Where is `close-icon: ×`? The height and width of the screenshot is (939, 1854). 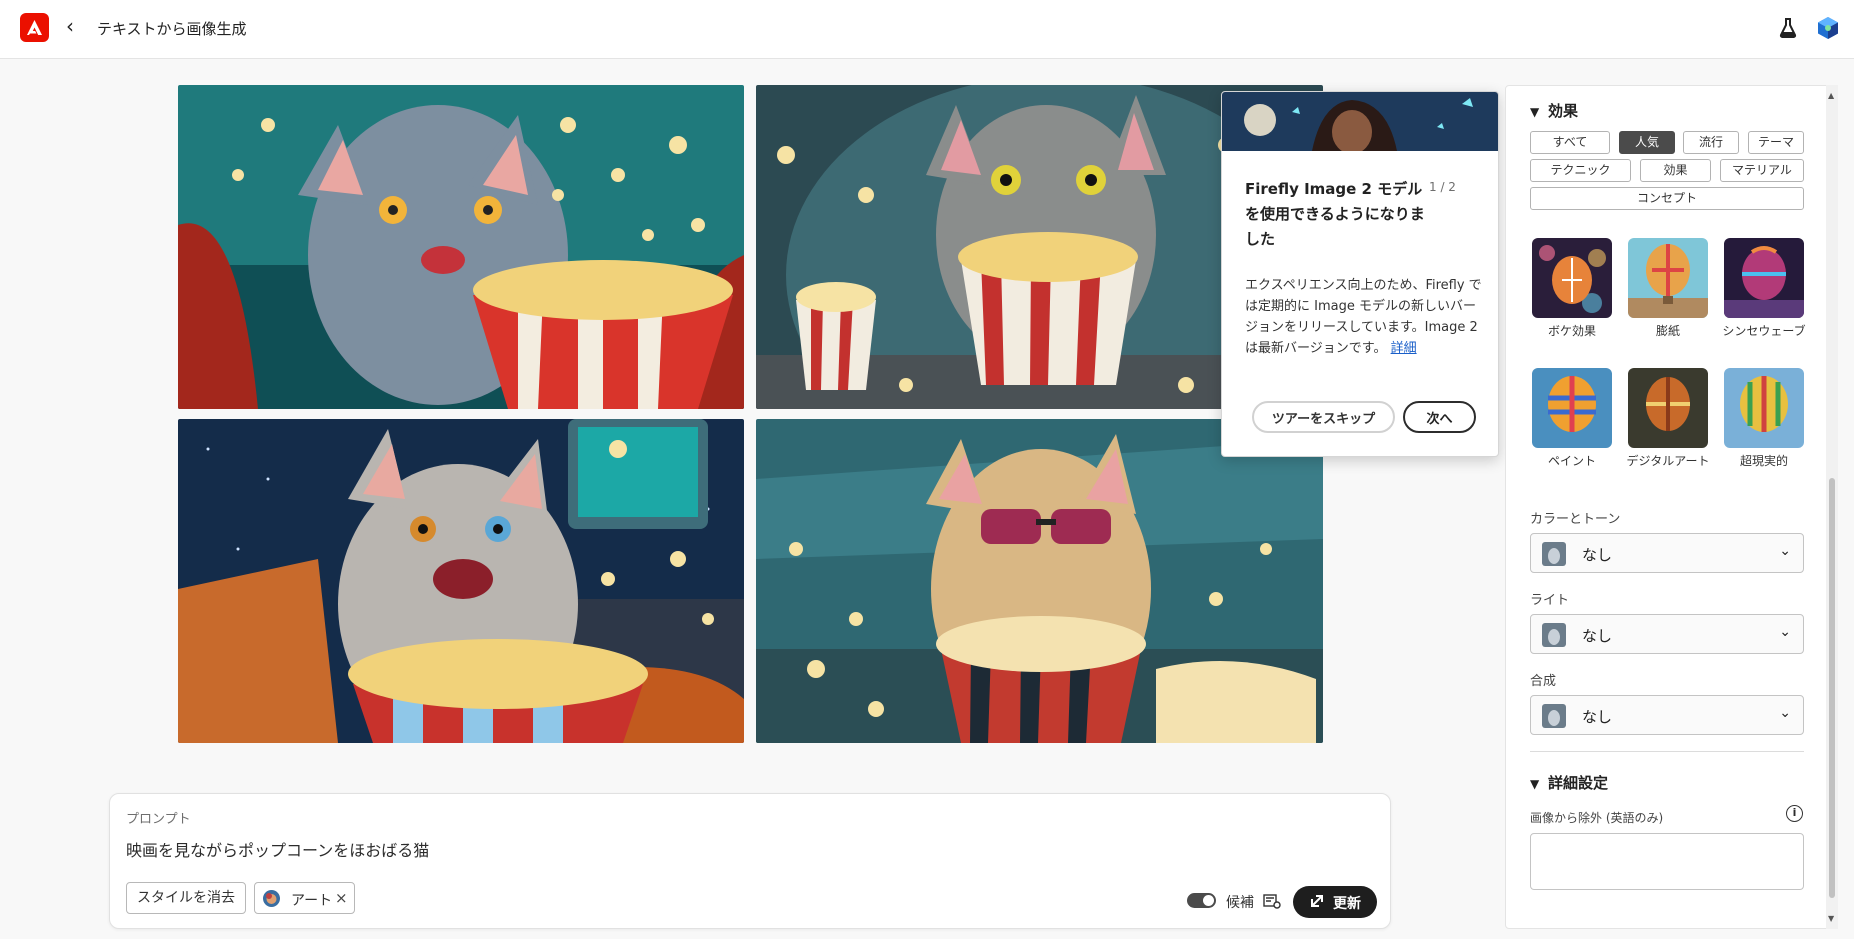 close-icon: × is located at coordinates (341, 898).